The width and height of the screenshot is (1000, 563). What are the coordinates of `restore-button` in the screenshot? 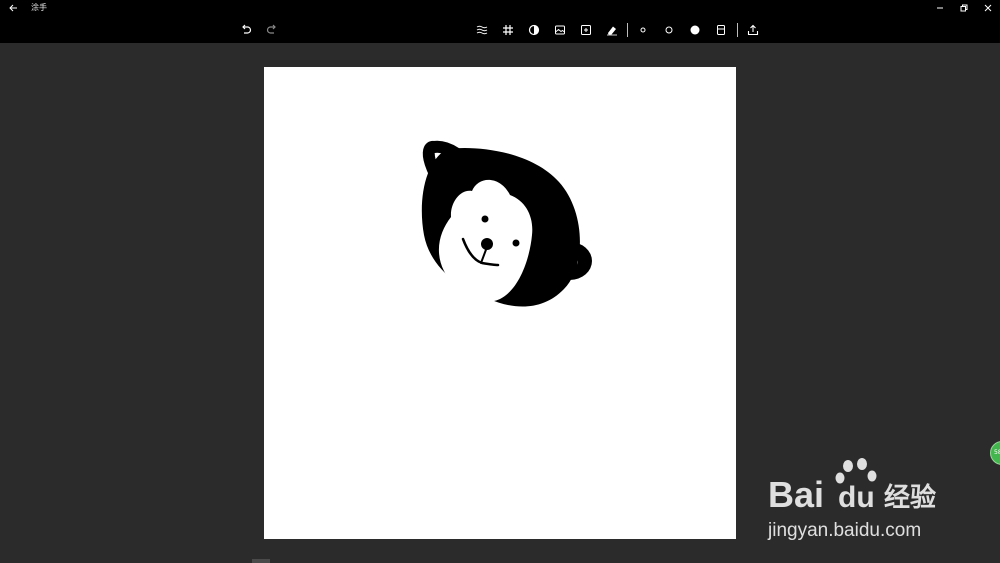 It's located at (964, 8).